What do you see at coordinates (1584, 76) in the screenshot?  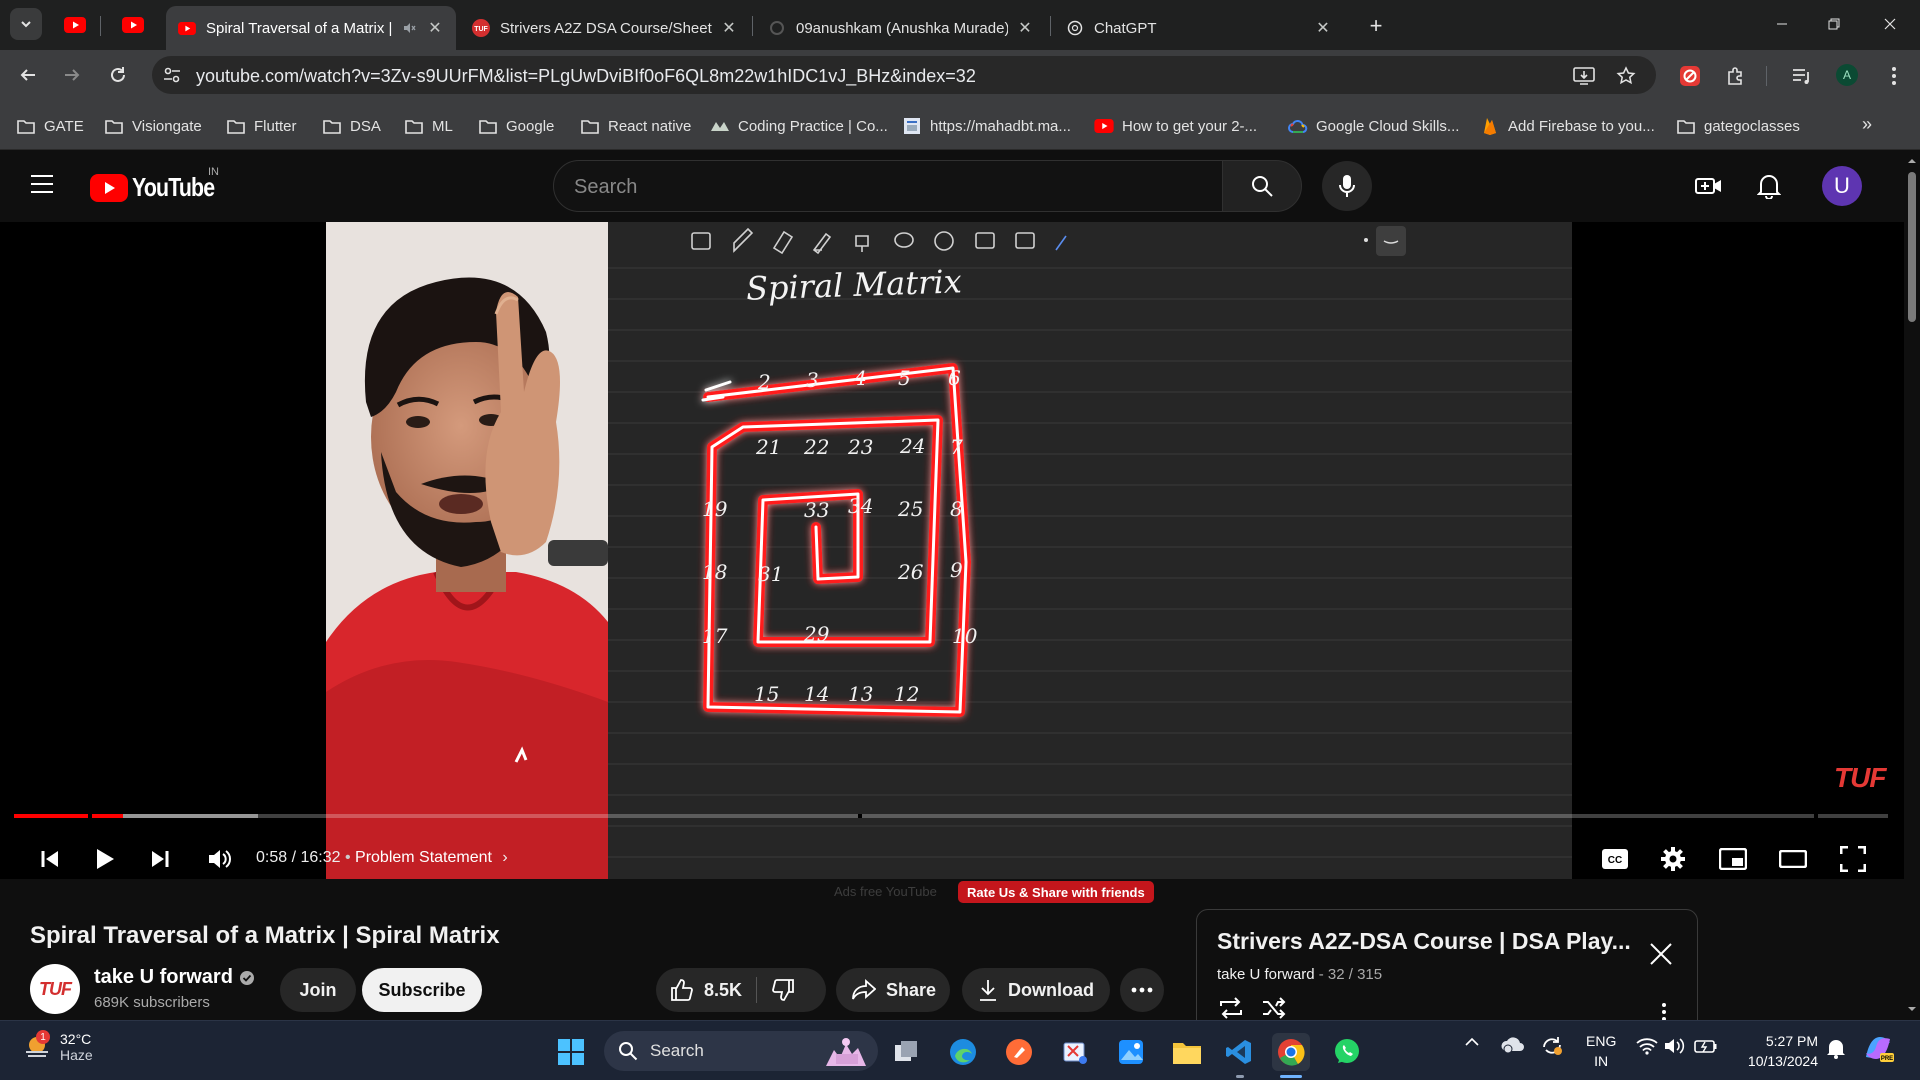 I see `install-app-icon` at bounding box center [1584, 76].